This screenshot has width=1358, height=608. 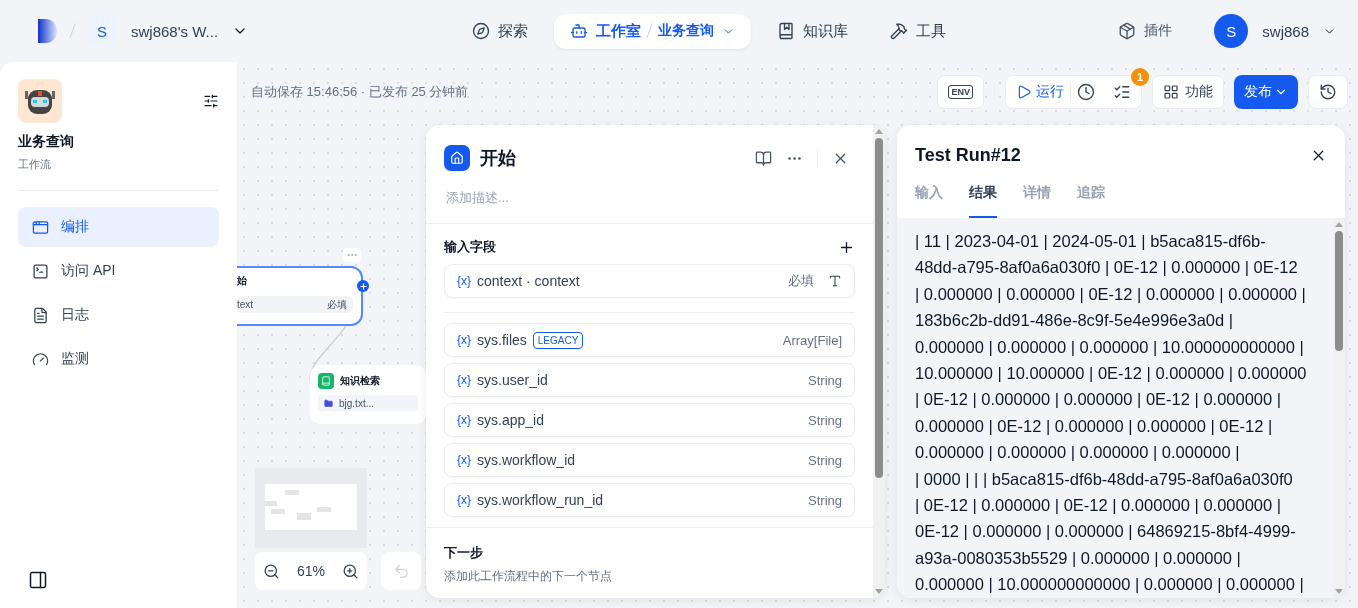 I want to click on result-text: 0.000000 | 0.000000 | 0.000000 | 10.000000000000 |, so click(x=1110, y=347).